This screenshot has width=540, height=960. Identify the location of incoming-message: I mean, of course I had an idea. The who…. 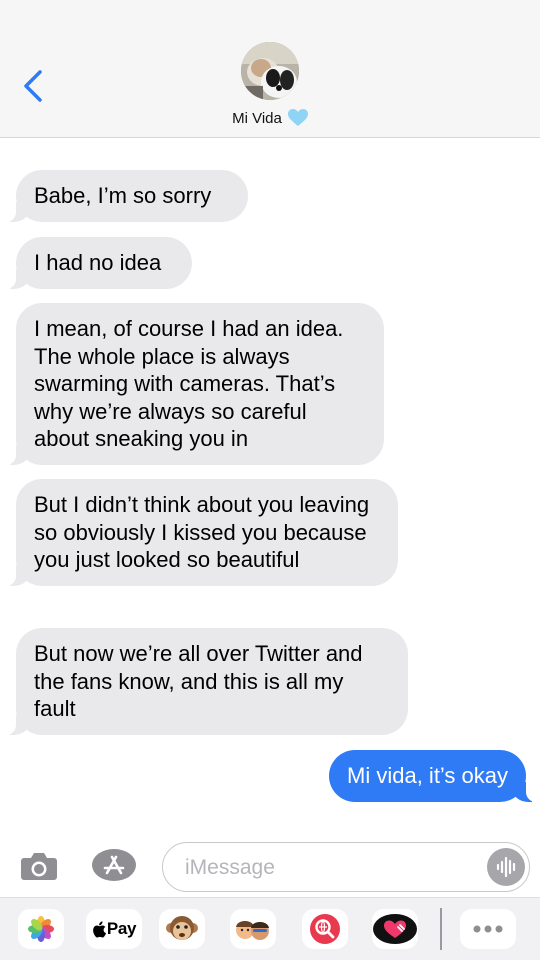
(195, 384).